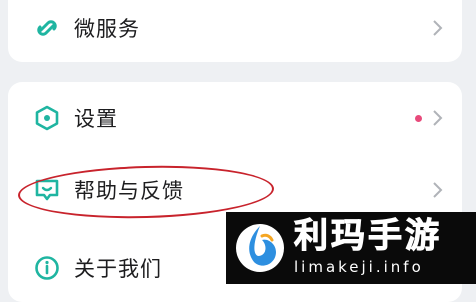  Describe the element at coordinates (260, 246) in the screenshot. I see `watermark-logo-icon` at that location.